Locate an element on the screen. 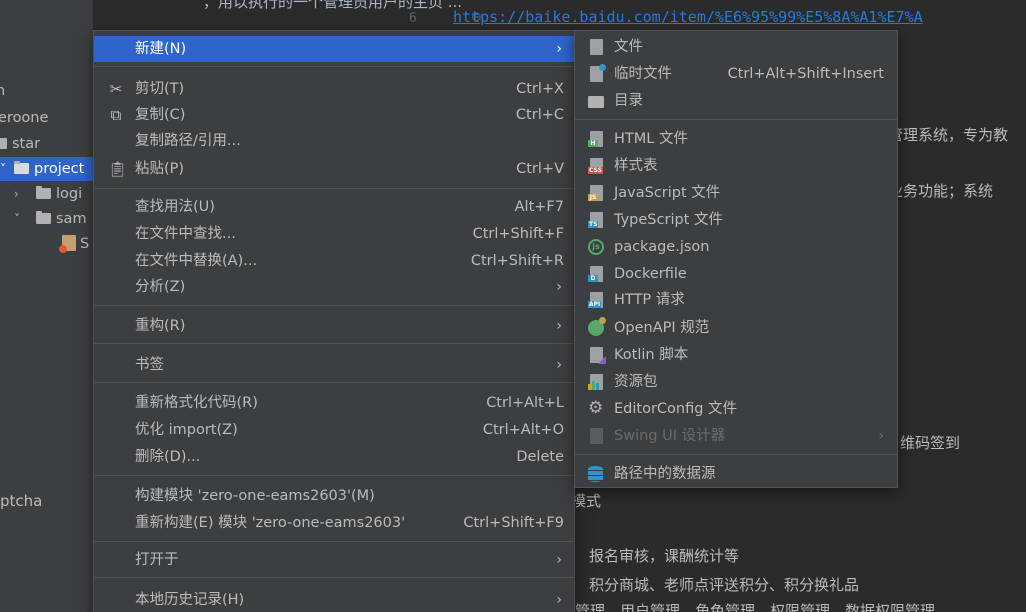  shortcut-label: Ctrl+Shift+F9 is located at coordinates (513, 523).